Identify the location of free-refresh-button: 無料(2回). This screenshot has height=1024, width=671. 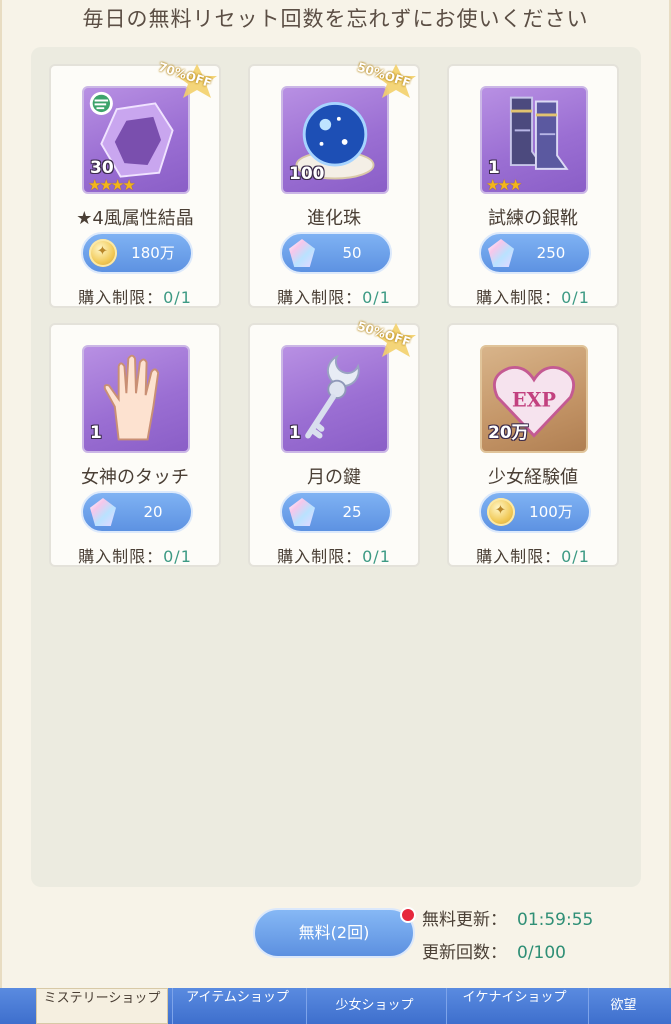
(334, 933).